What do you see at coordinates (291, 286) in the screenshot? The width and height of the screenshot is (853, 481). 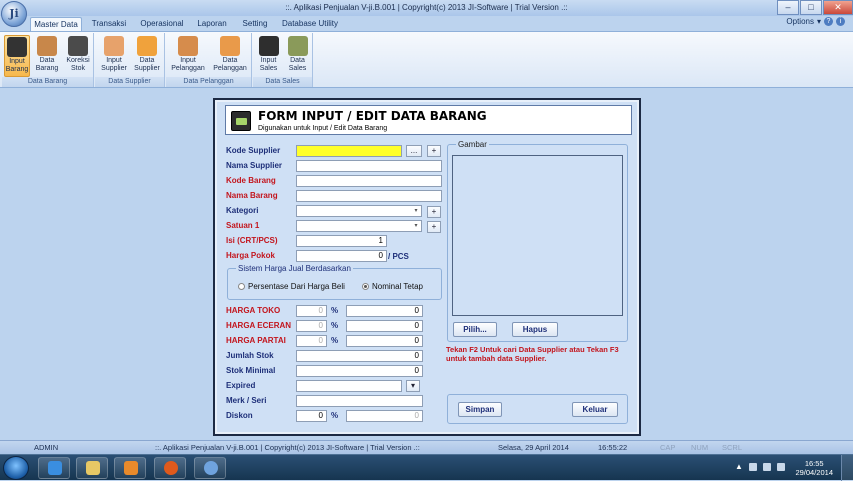 I see `radio-persentase: Persentase Dari Harga Beli` at bounding box center [291, 286].